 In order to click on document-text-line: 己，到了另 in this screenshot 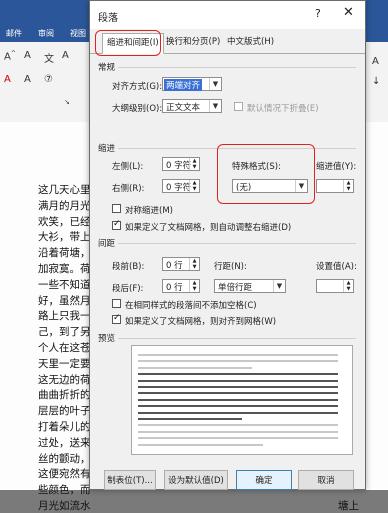, I will do `click(64, 332)`.